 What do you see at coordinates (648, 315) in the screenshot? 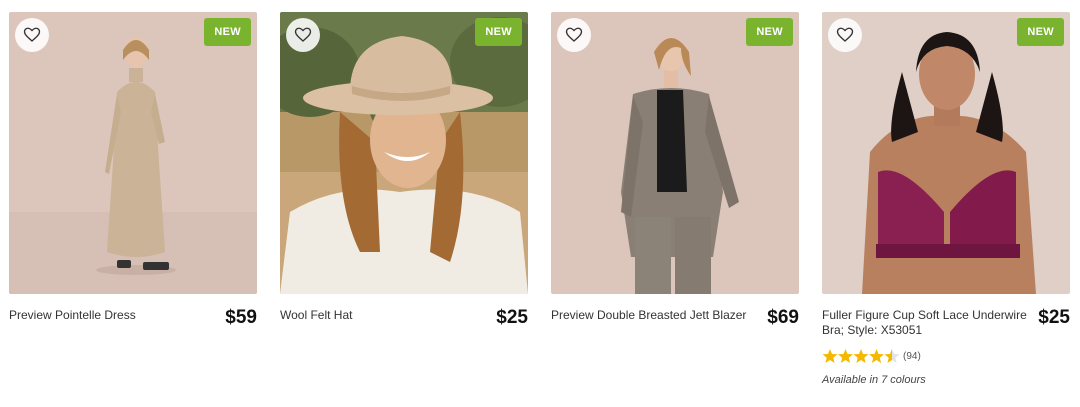
I see `product-name: Preview Double Breasted Jett Blazer` at bounding box center [648, 315].